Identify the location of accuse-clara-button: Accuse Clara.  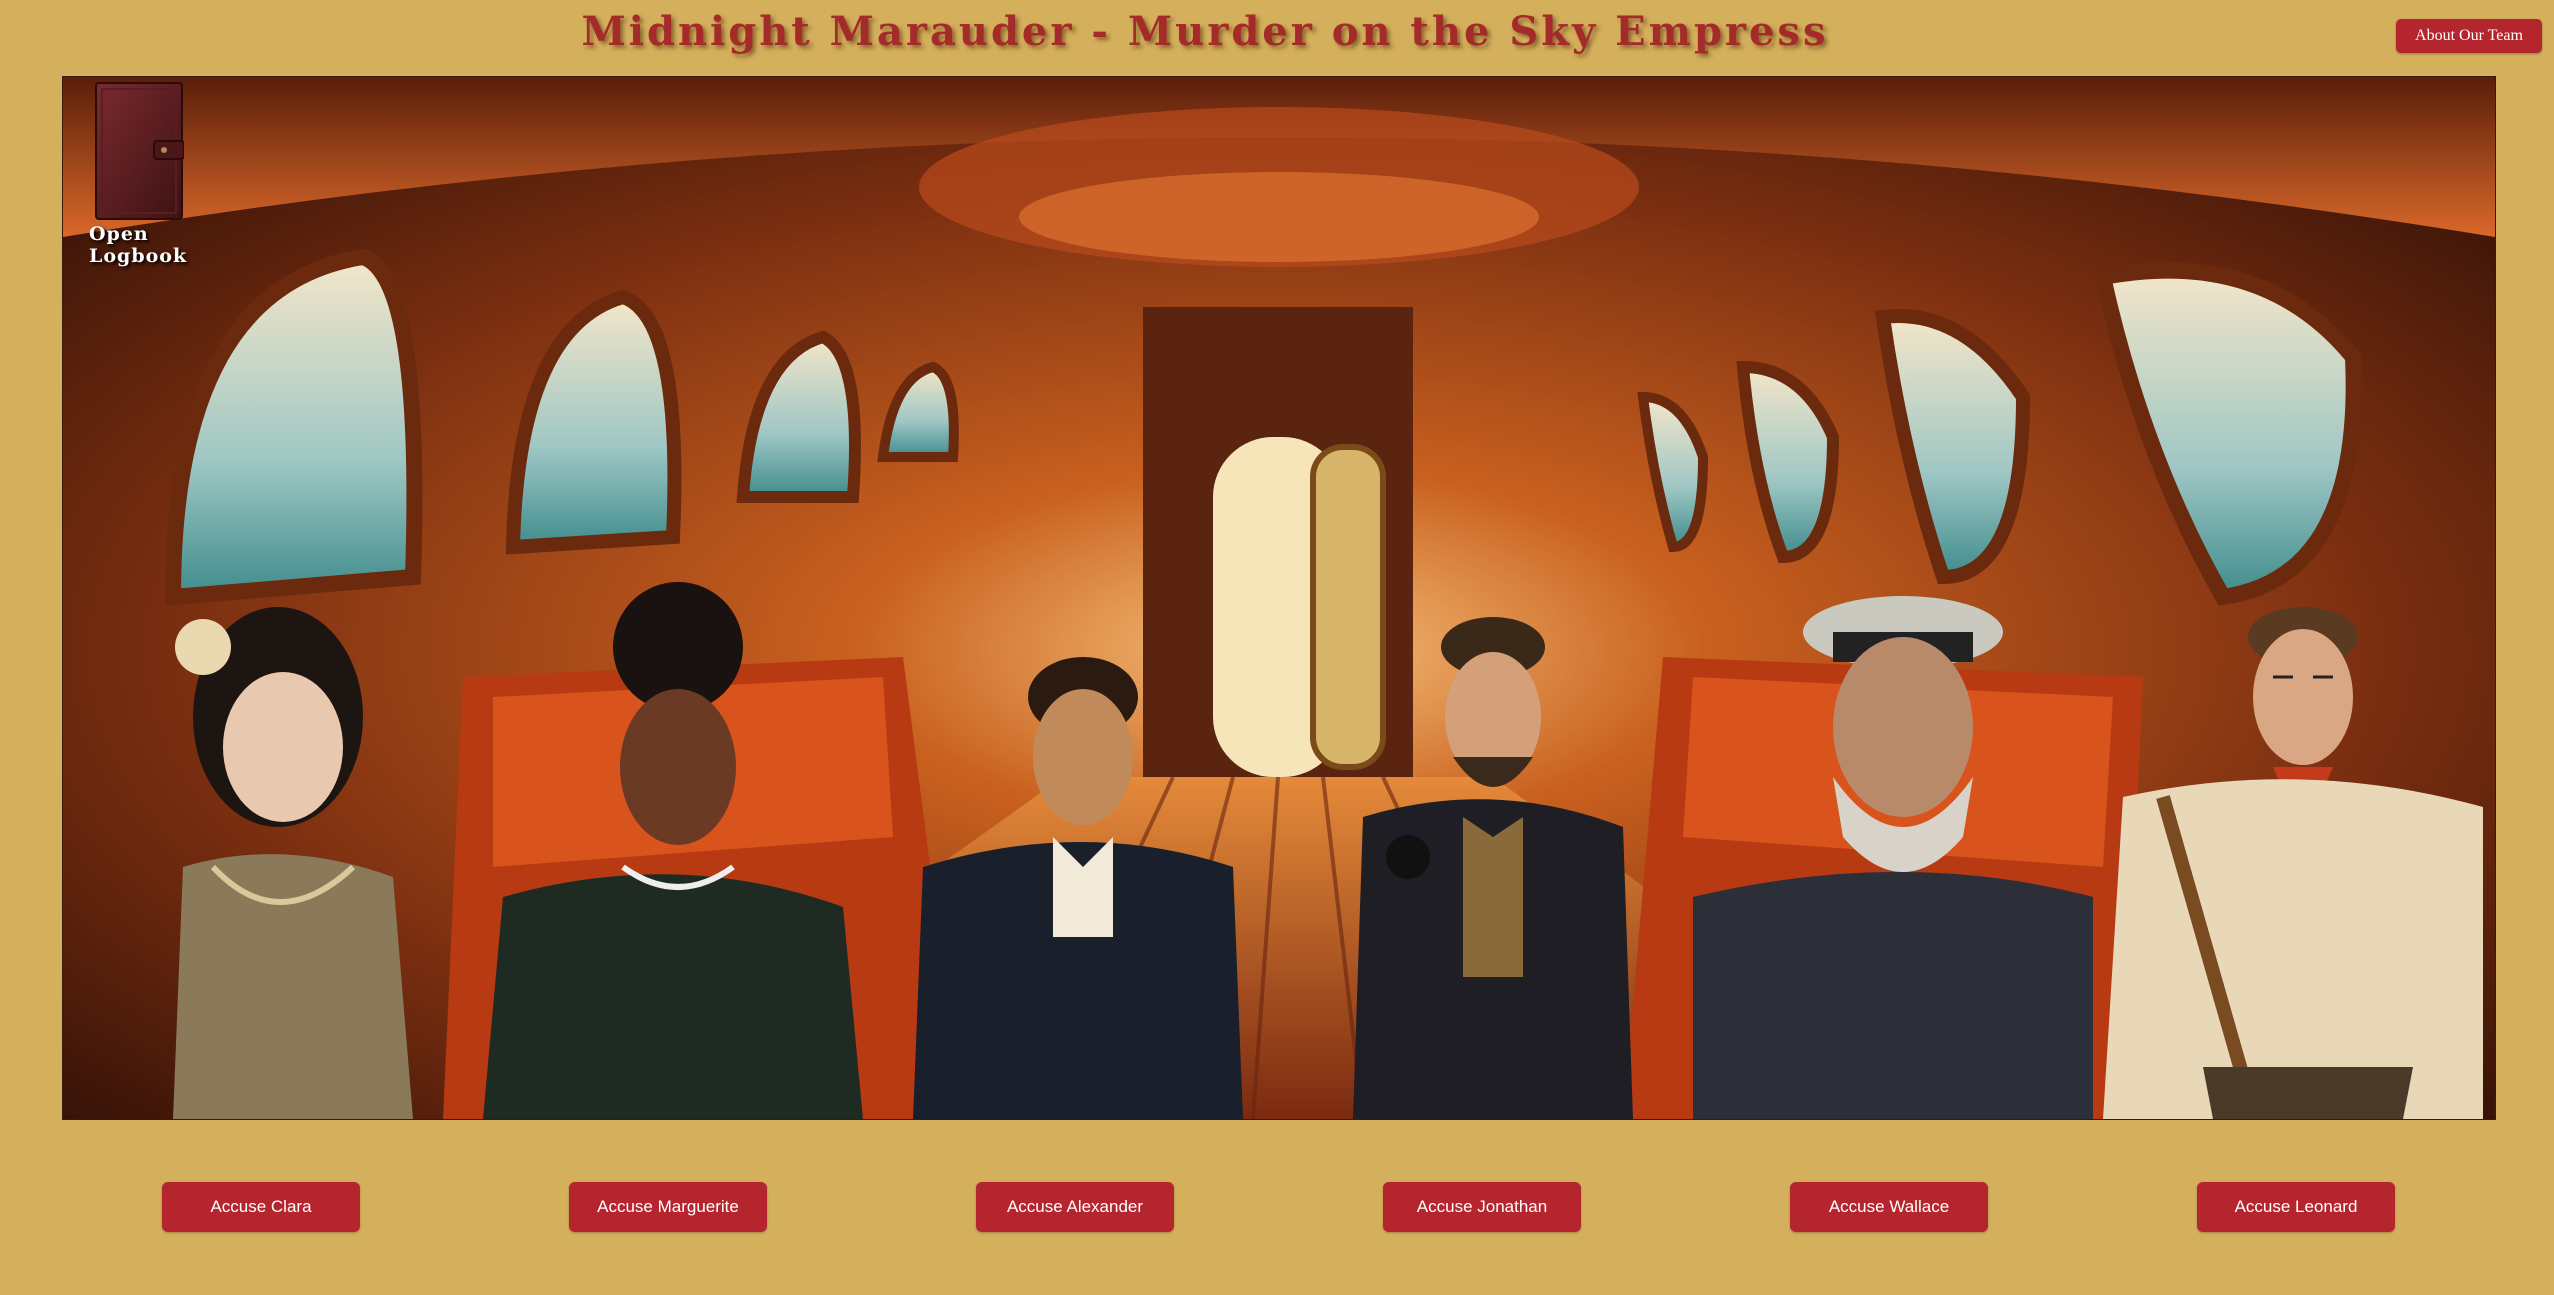
(261, 1207).